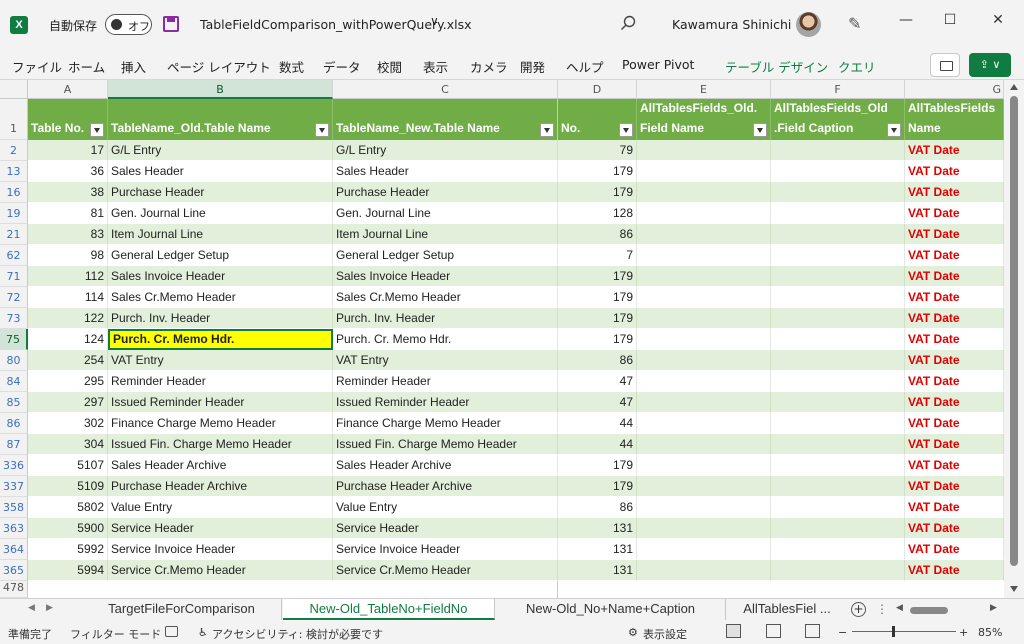 This screenshot has width=1024, height=644. What do you see at coordinates (220, 507) in the screenshot?
I see `cell-old-table-name: Value Entry` at bounding box center [220, 507].